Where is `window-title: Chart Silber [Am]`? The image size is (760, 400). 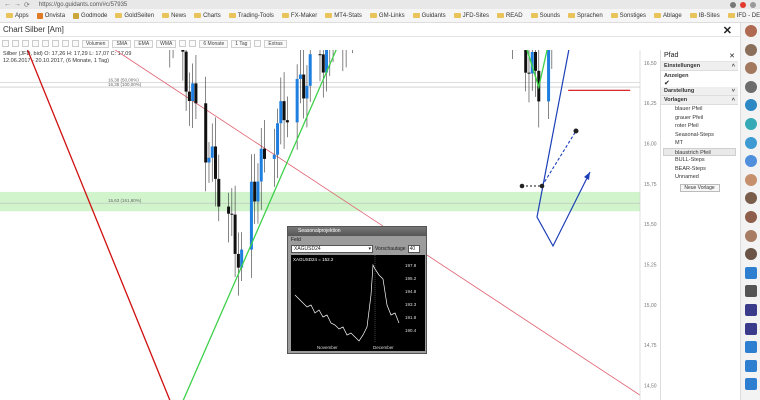 window-title: Chart Silber [Am] is located at coordinates (33, 29).